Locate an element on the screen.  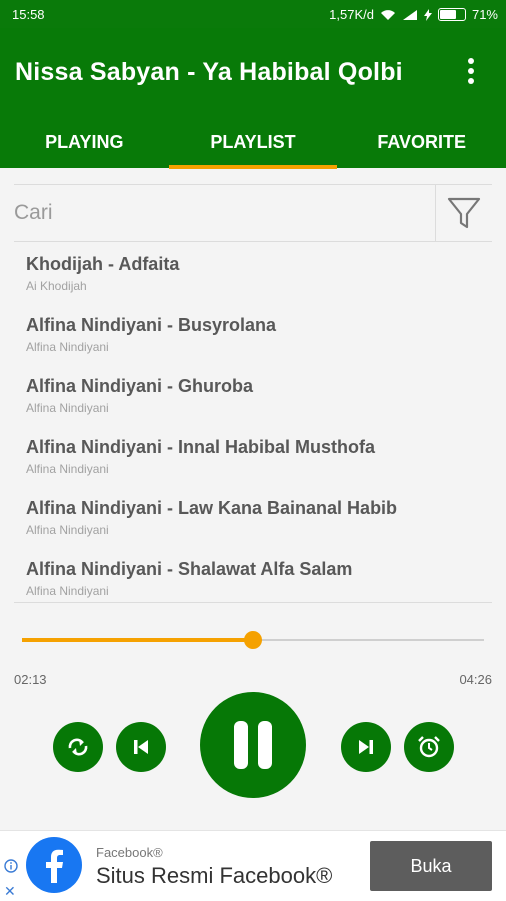
network-speed: 1,57K/d is located at coordinates (351, 14).